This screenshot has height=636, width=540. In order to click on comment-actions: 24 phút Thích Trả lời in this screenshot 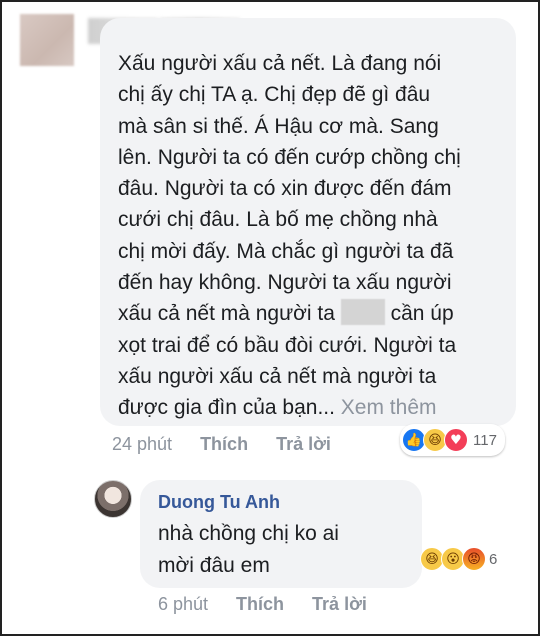, I will do `click(235, 444)`.